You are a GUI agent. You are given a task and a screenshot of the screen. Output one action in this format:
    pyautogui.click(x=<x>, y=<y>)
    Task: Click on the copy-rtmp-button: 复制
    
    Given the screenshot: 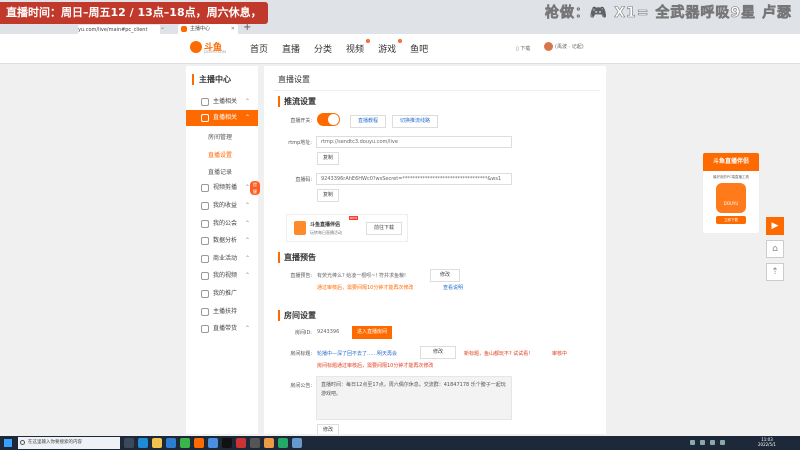 What is the action you would take?
    pyautogui.click(x=328, y=158)
    